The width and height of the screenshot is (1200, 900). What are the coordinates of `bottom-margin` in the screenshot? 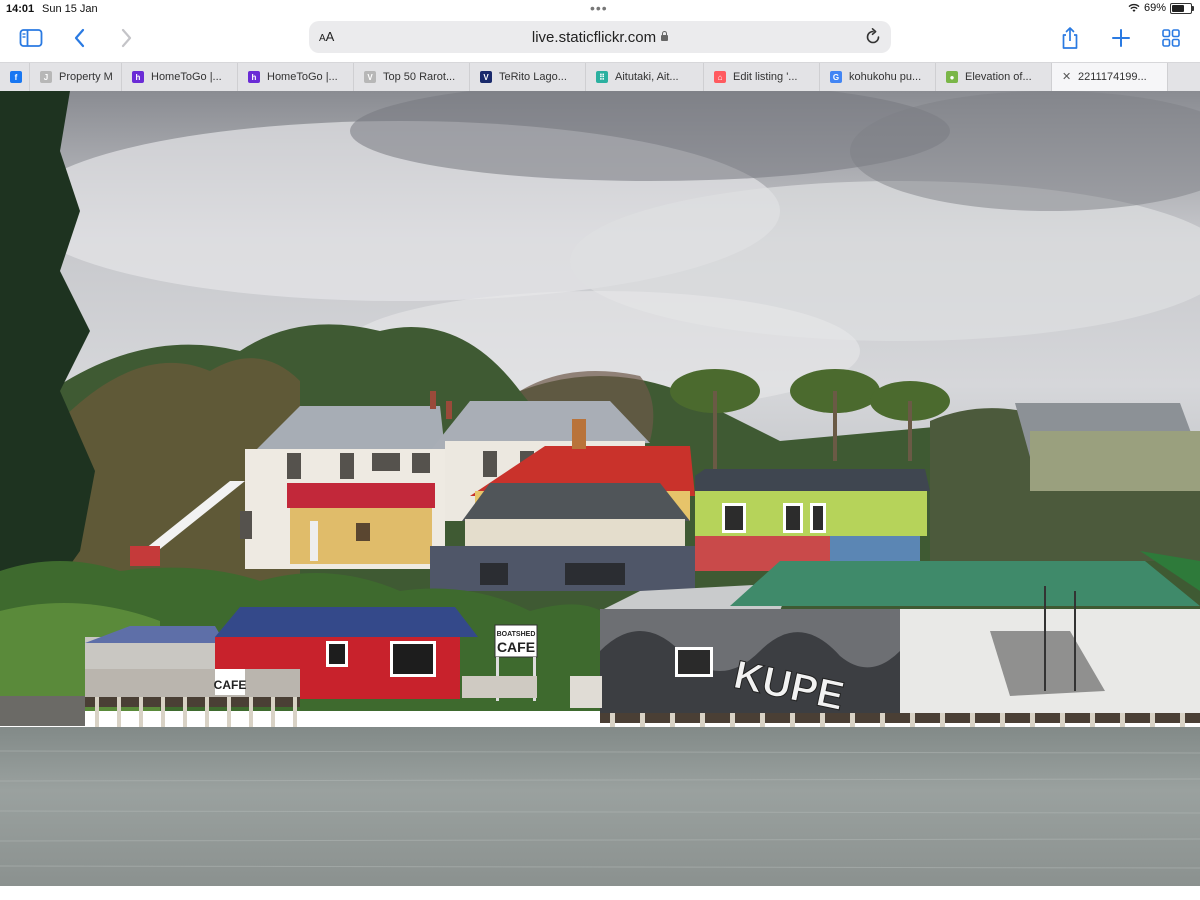 It's located at (600, 893).